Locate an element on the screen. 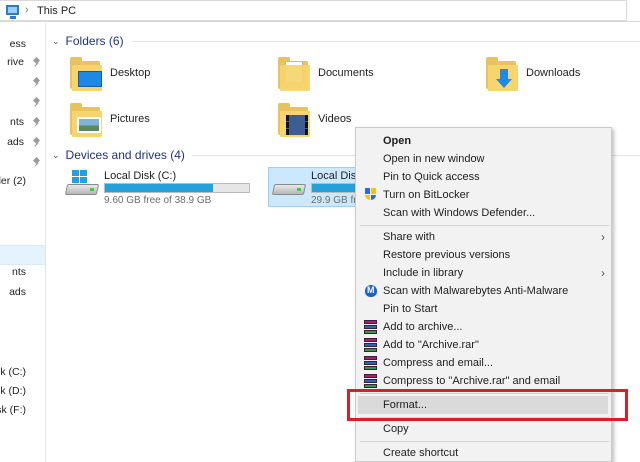 The image size is (640, 462). menu-item-scan-malwarebytes: Scan with Malwarebytes Anti-Malware is located at coordinates (483, 291).